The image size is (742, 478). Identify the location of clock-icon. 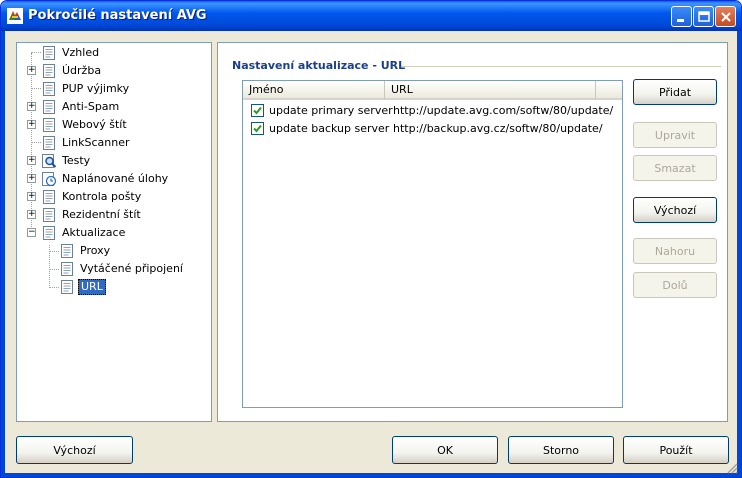
(49, 178).